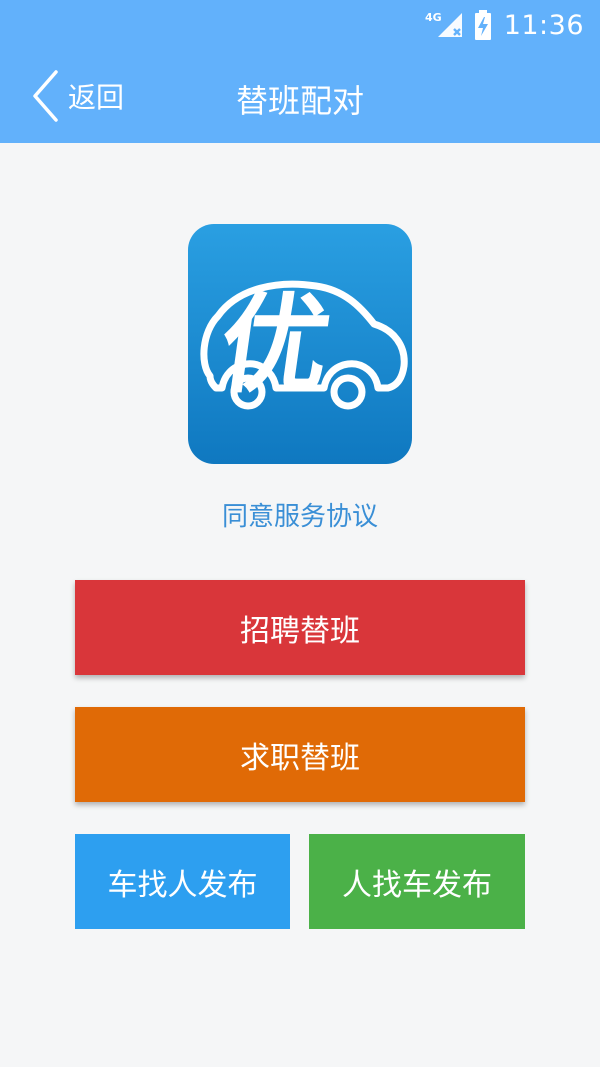 The width and height of the screenshot is (600, 1067). Describe the element at coordinates (300, 627) in the screenshot. I see `recruit-substitute-button: 招聘替班` at that location.